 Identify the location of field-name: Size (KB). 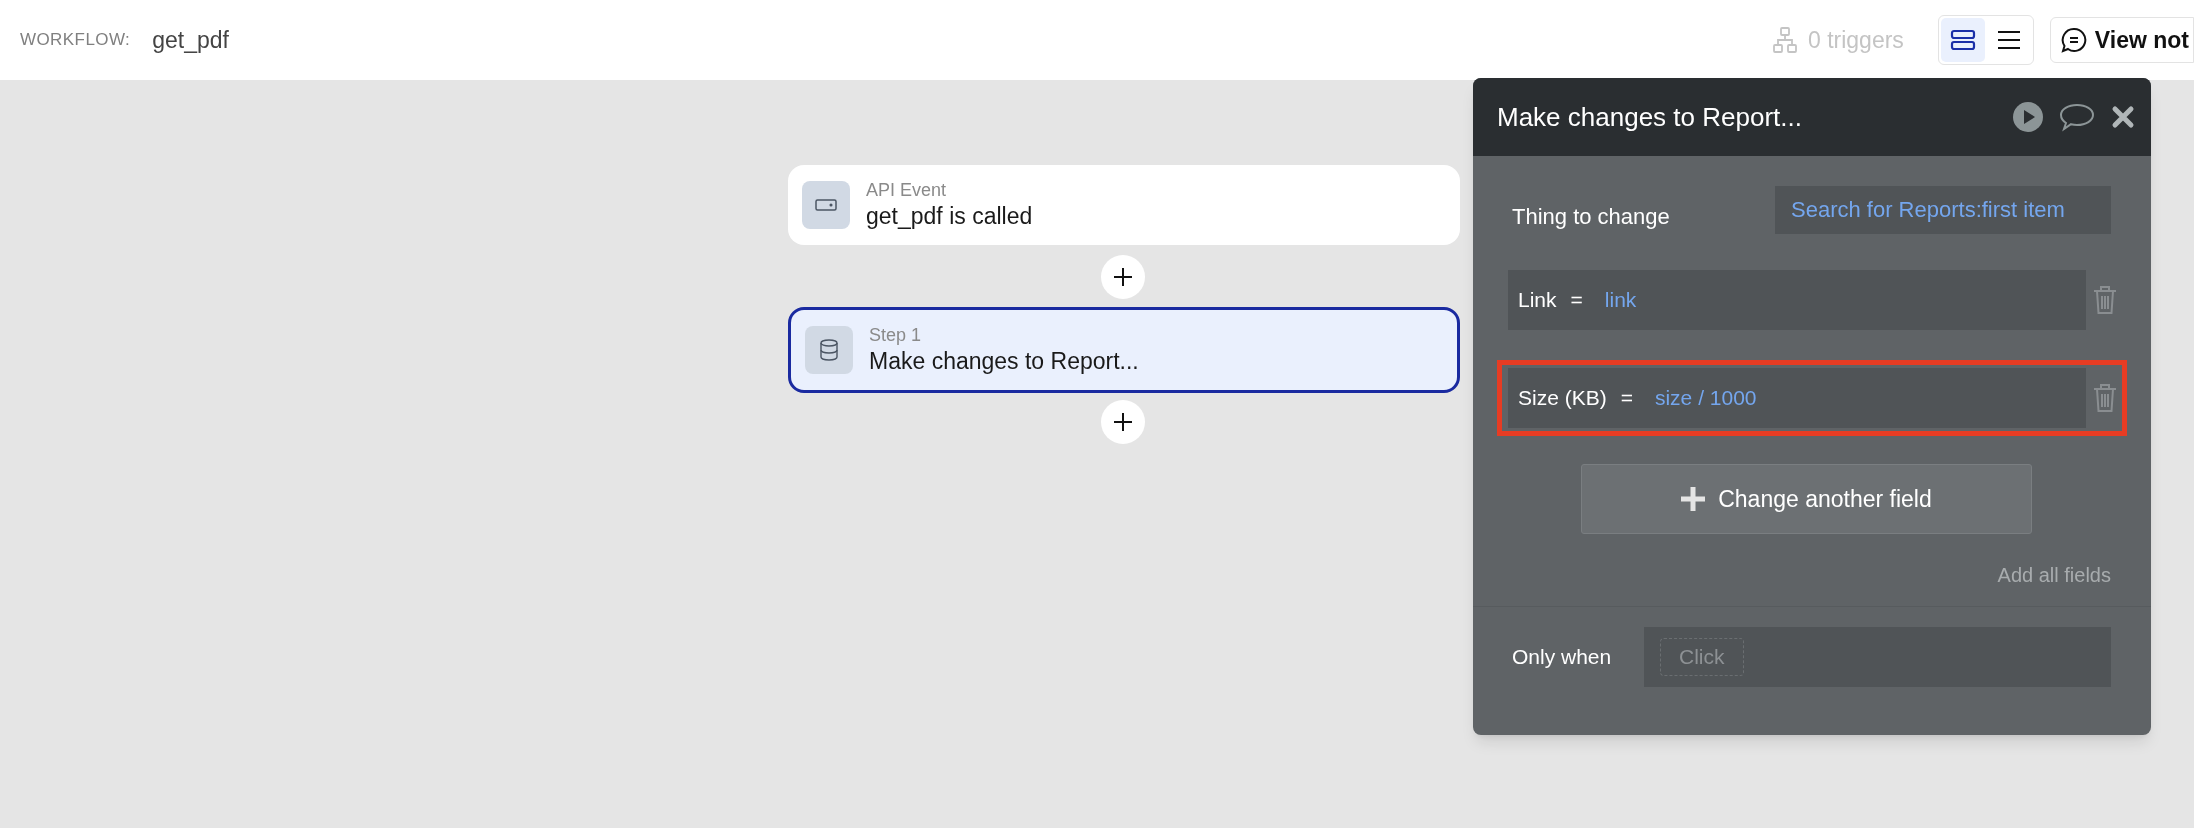
(1562, 398).